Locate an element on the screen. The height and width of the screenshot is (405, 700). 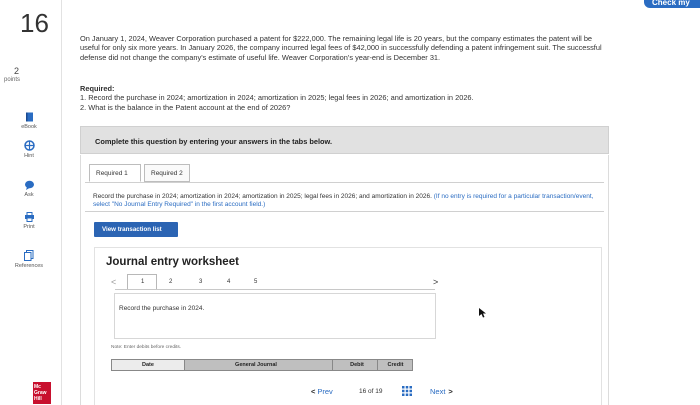
worksheet-title: Journal entry worksheet is located at coordinates (172, 262).